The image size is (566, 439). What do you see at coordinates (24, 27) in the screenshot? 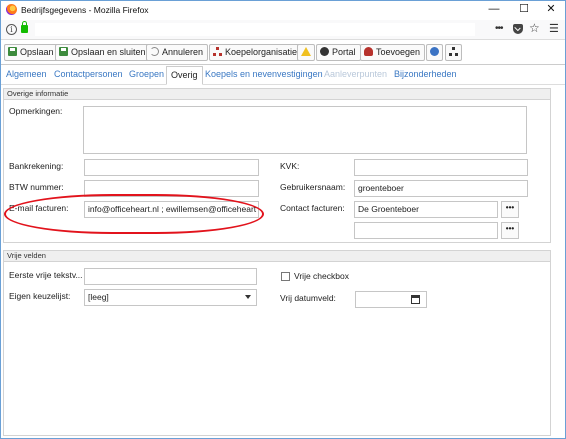
I see `lock-icon` at bounding box center [24, 27].